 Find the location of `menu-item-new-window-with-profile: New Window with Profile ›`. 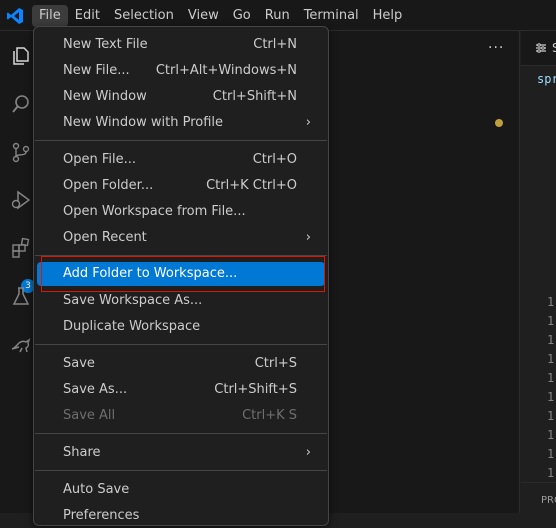

menu-item-new-window-with-profile: New Window with Profile › is located at coordinates (181, 123).